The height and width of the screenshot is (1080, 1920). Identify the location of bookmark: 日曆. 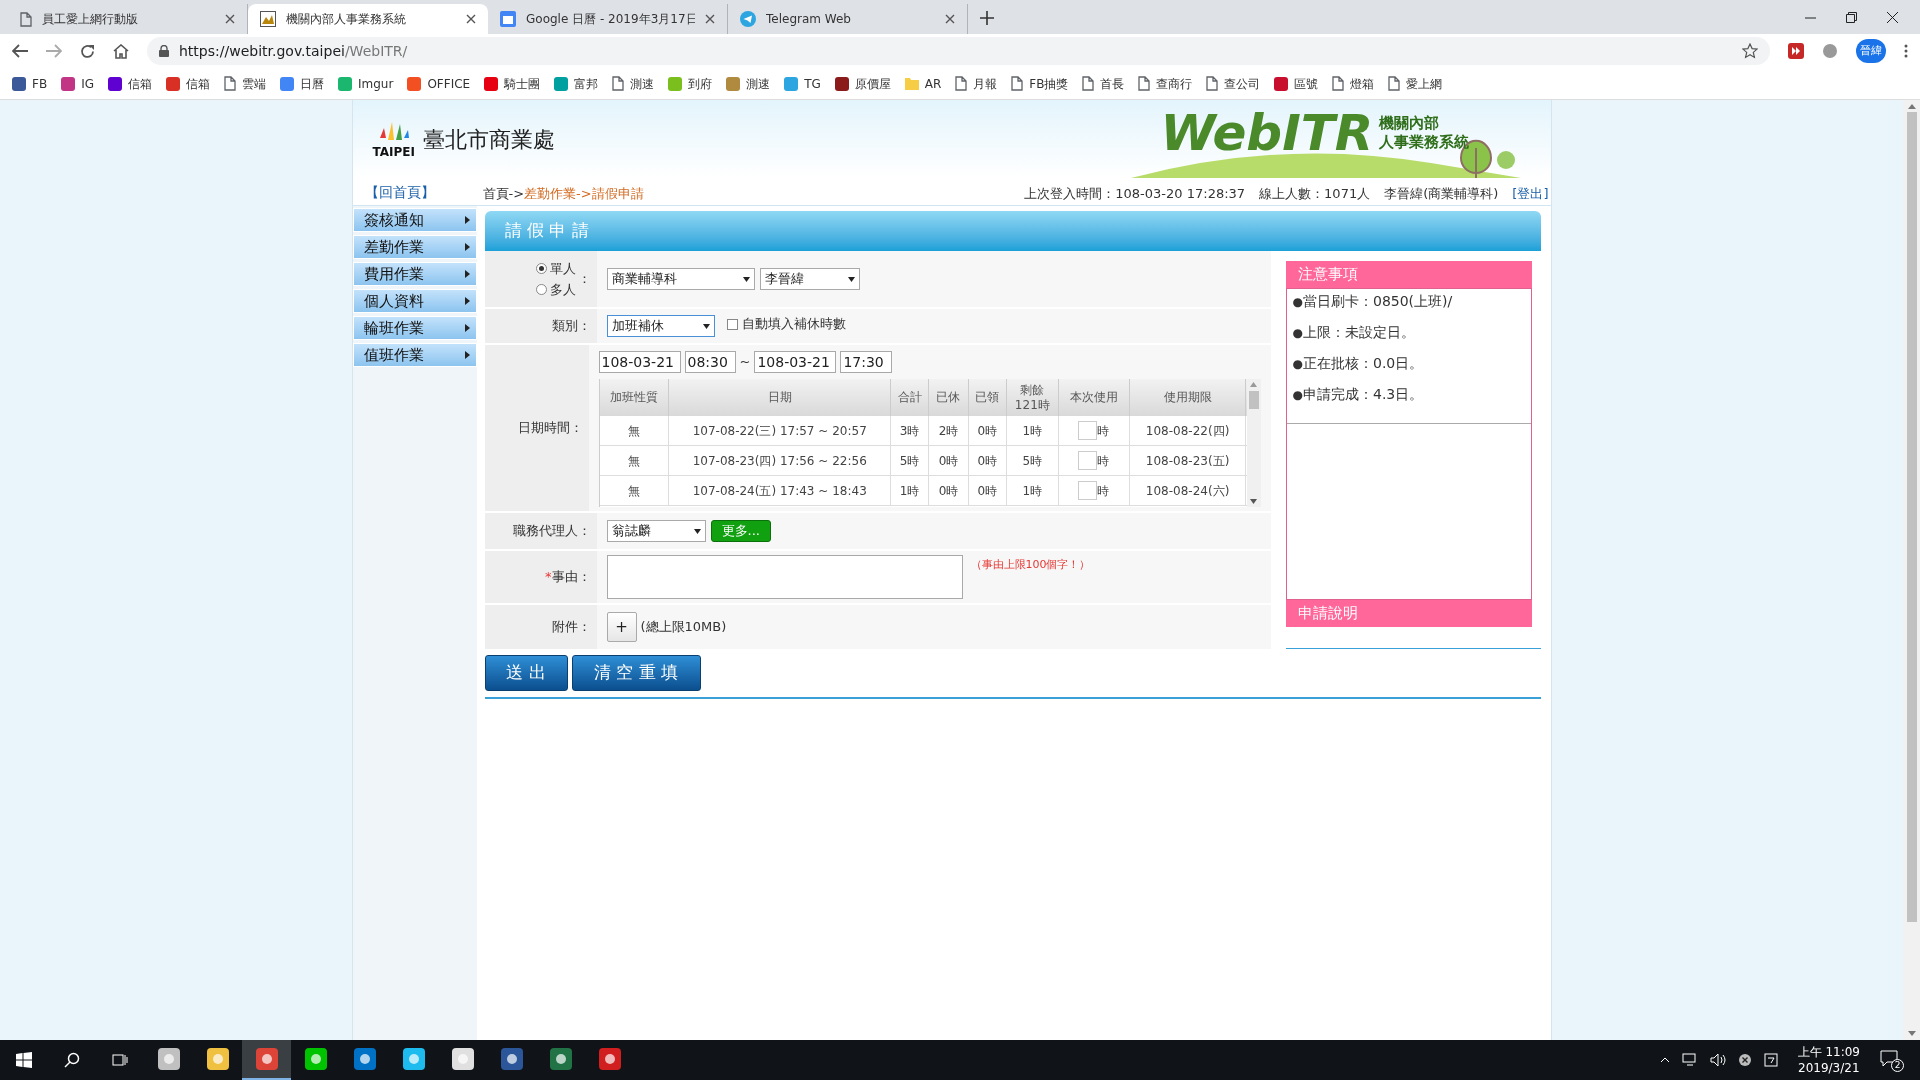
(302, 83).